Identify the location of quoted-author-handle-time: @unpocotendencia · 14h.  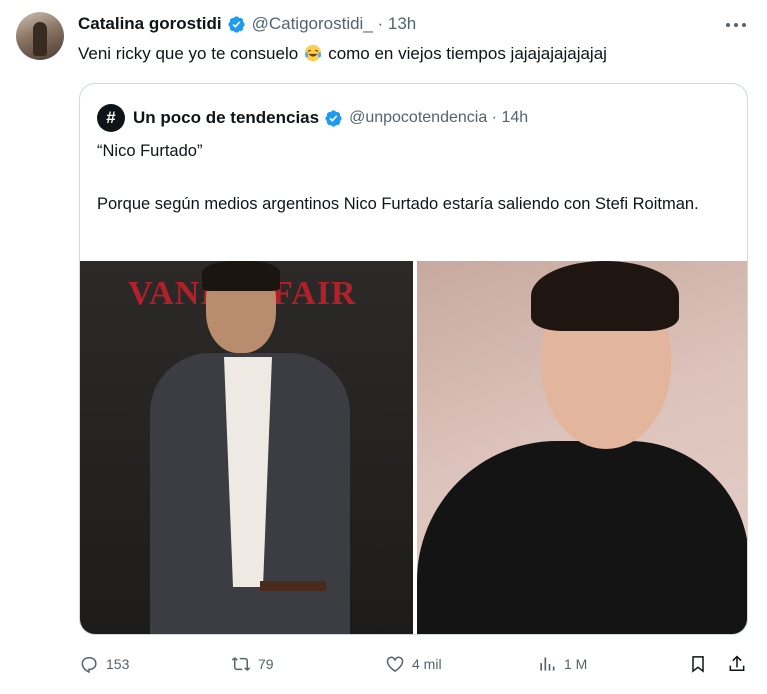
(439, 117).